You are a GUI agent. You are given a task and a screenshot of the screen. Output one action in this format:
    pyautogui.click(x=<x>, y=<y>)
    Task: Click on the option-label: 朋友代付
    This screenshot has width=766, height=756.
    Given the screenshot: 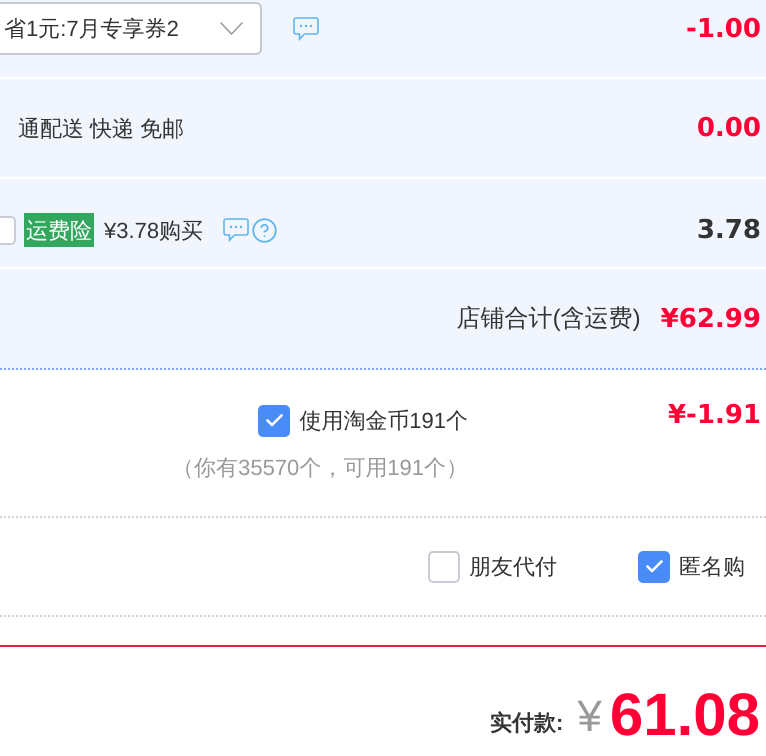 What is the action you would take?
    pyautogui.click(x=513, y=567)
    